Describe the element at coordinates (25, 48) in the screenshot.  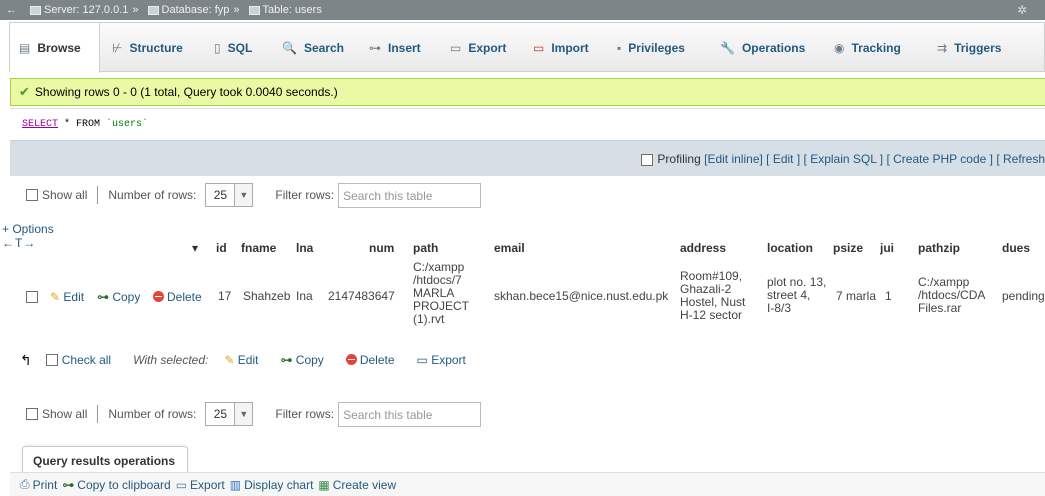
I see `browse-icon: ▤` at that location.